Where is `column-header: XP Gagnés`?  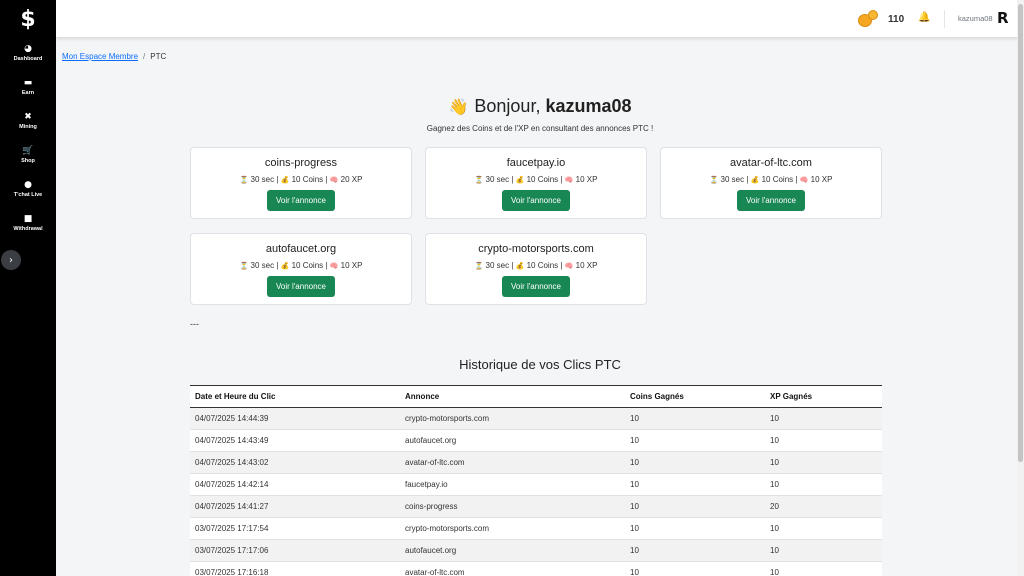
column-header: XP Gagnés is located at coordinates (823, 396).